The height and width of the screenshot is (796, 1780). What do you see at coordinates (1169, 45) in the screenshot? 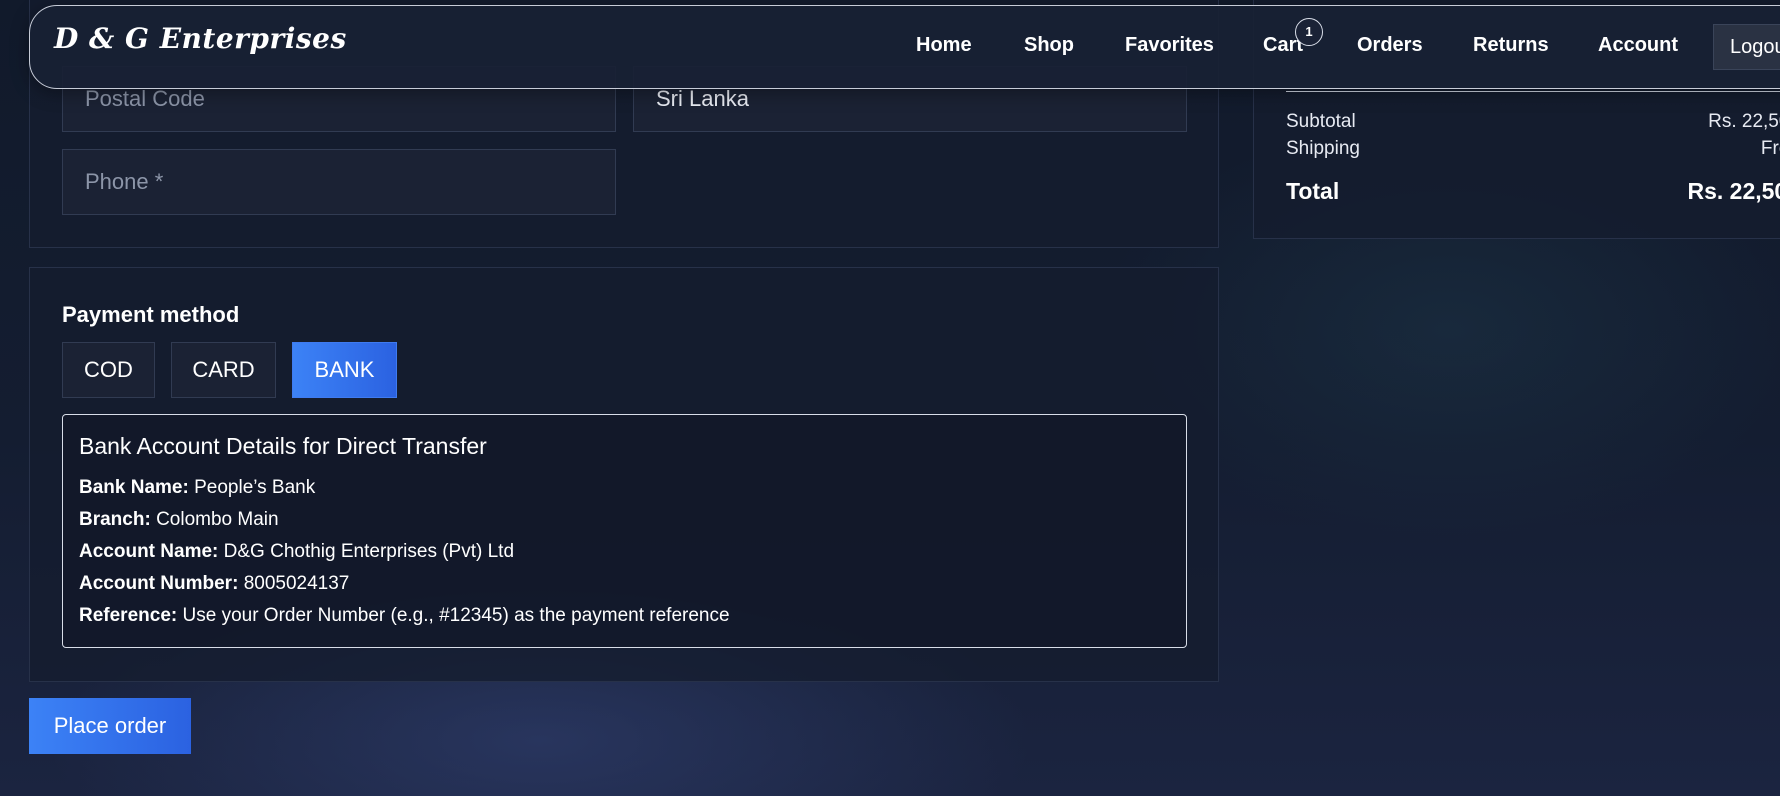
I see `nav-favorites-link: Favorites` at bounding box center [1169, 45].